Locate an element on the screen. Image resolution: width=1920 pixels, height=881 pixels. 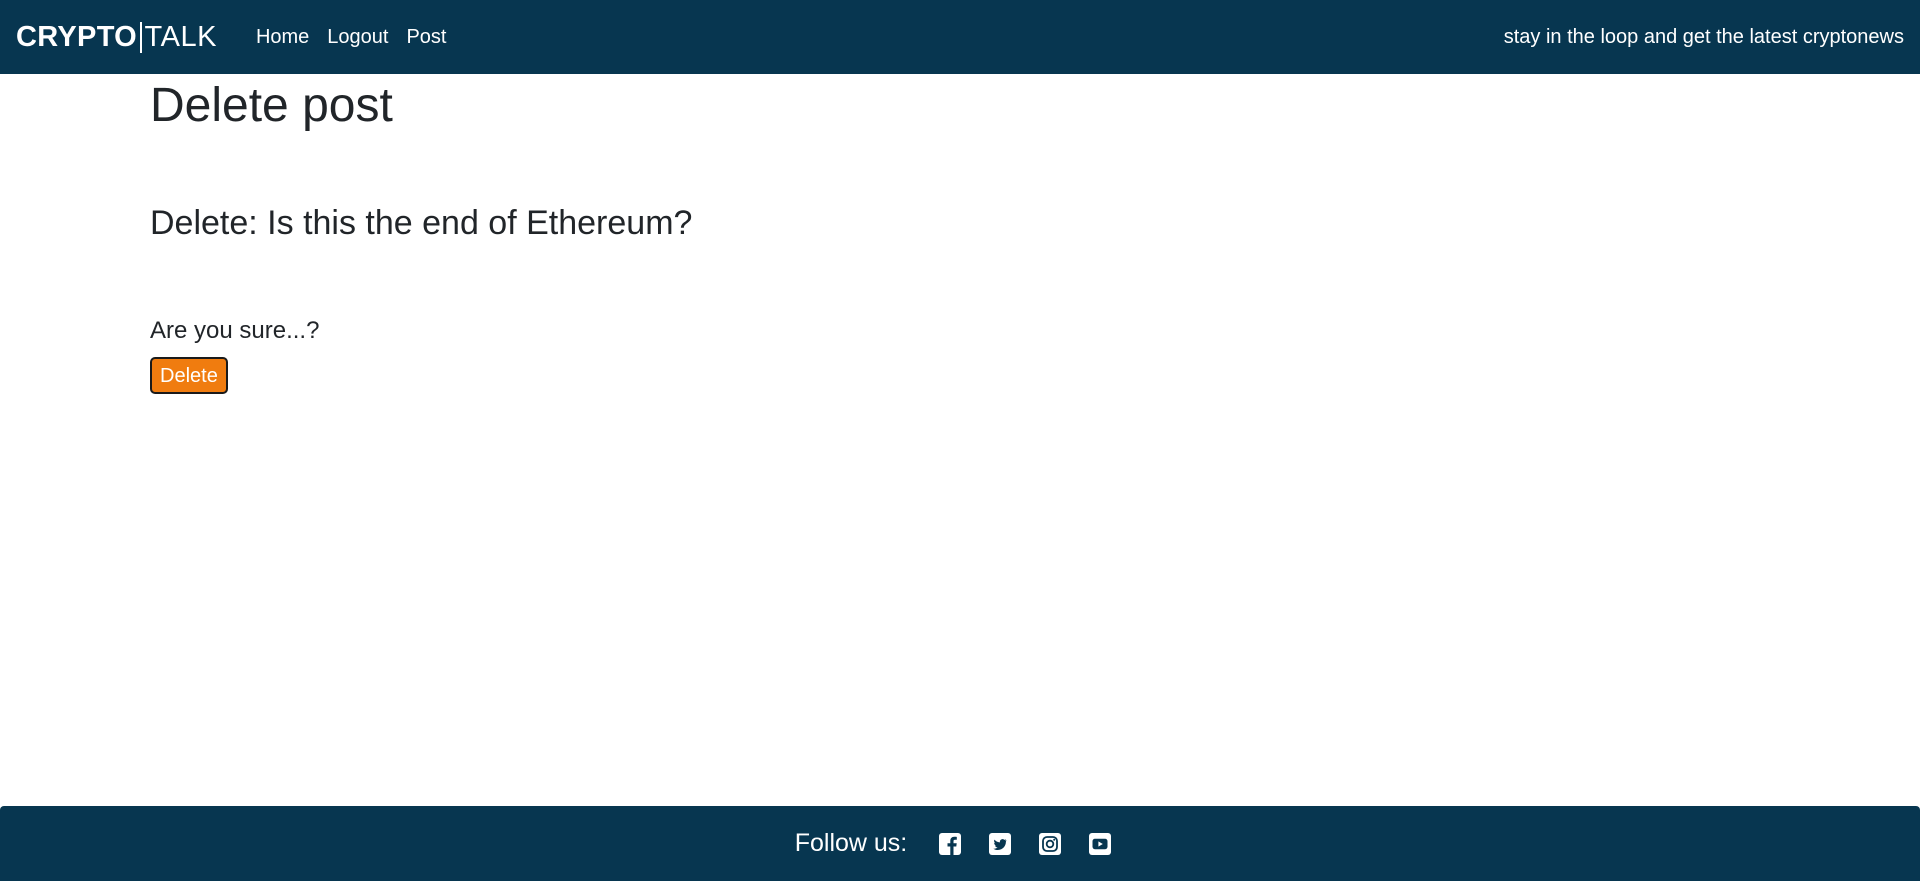
page-title: Delete post is located at coordinates (271, 105).